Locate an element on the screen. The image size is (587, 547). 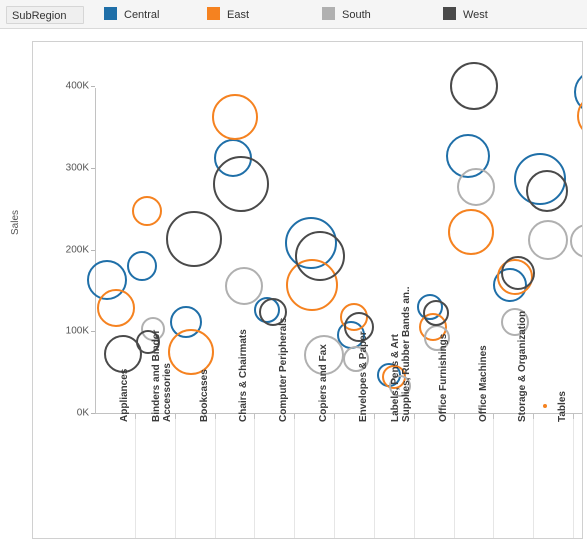
legend-label-central: Central is located at coordinates (142, 15).